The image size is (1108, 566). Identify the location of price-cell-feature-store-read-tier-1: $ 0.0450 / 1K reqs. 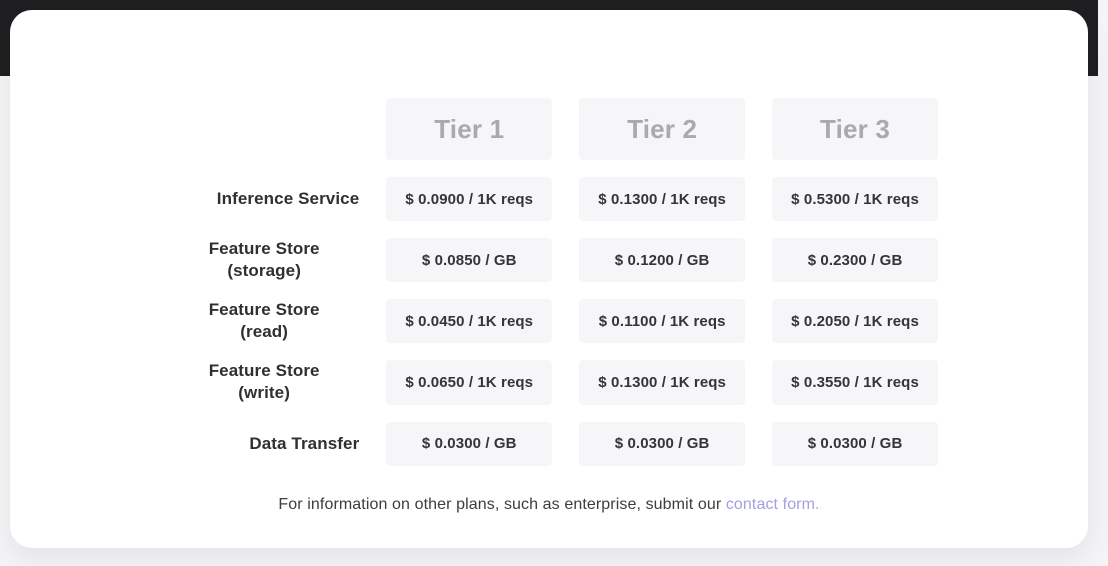
(469, 321).